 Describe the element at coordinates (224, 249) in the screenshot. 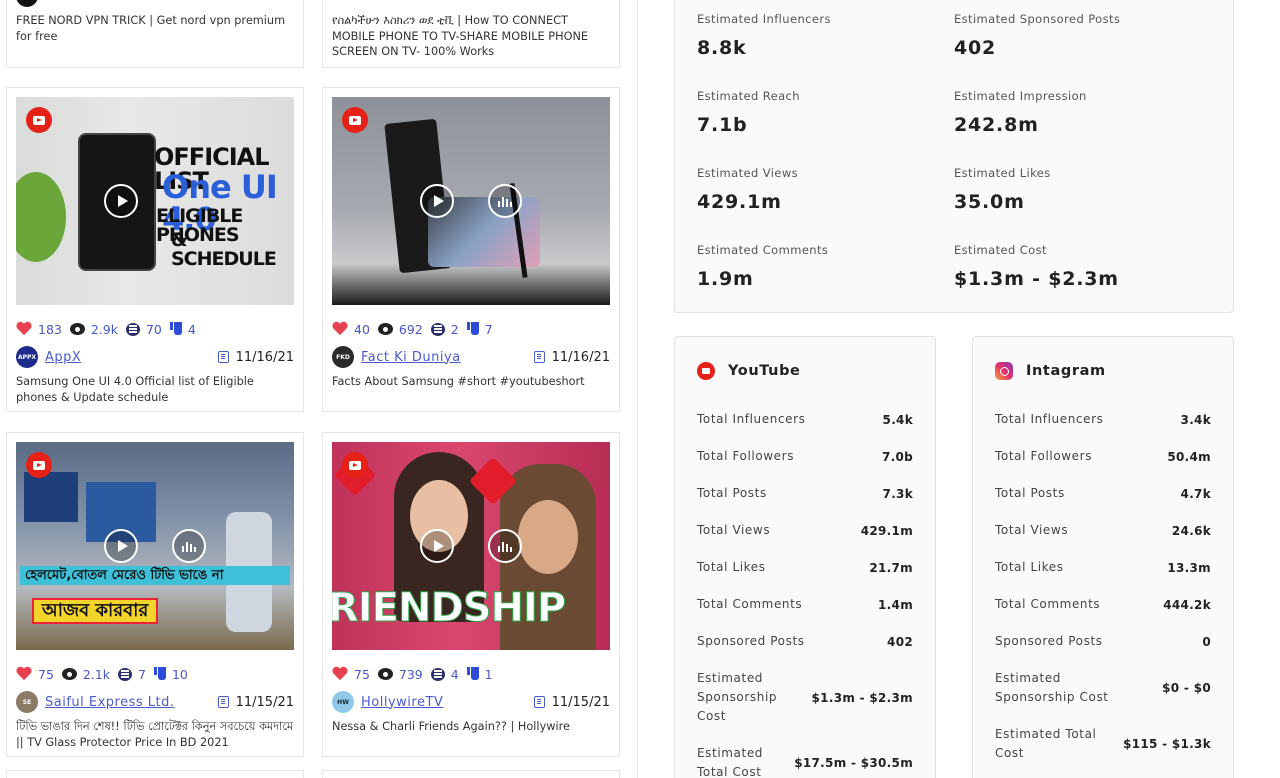

I see `thumbnail-text: & SCHEDULE` at that location.